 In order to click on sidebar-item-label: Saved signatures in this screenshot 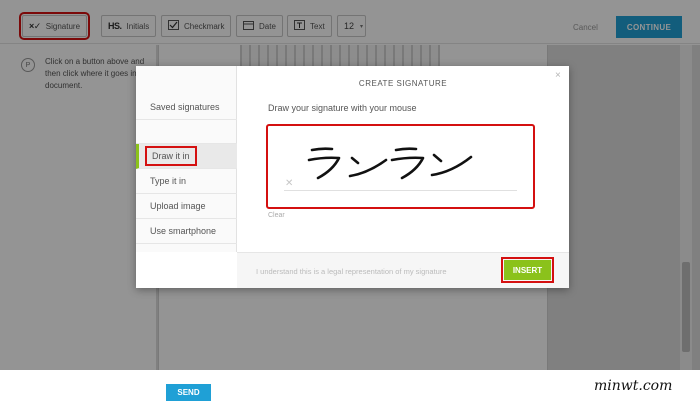, I will do `click(185, 107)`.